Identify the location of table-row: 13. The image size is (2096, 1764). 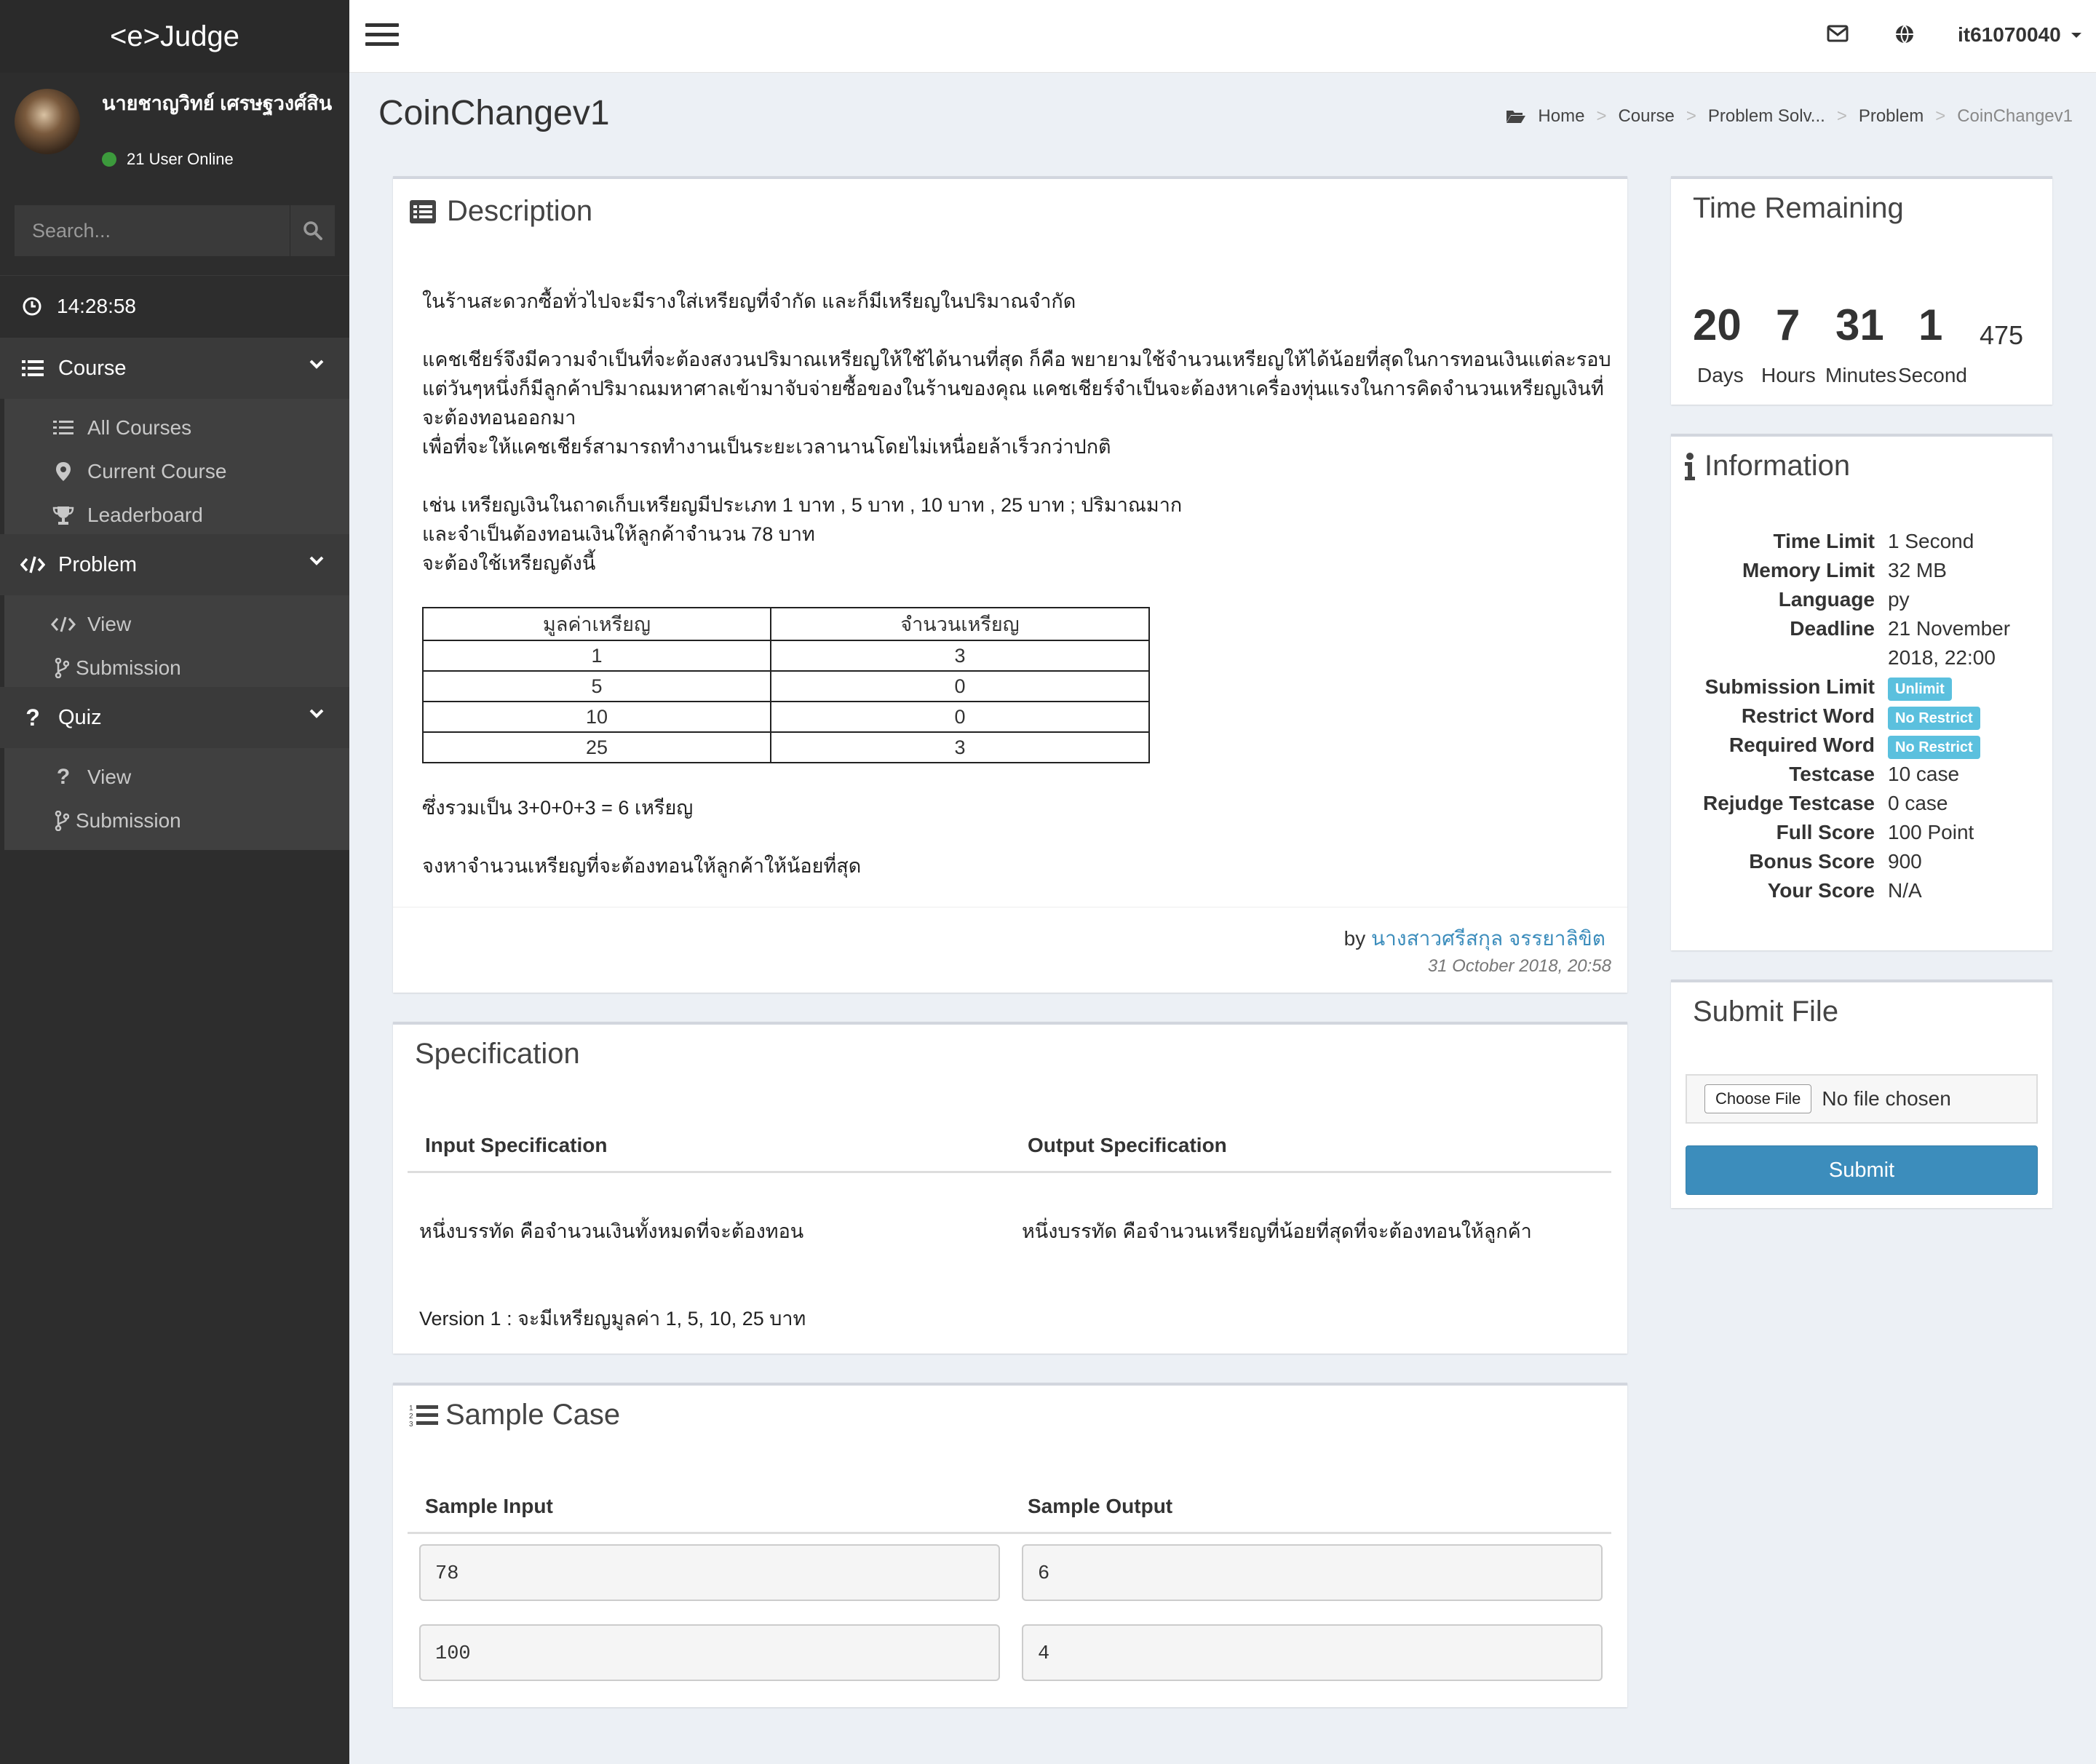
(786, 656).